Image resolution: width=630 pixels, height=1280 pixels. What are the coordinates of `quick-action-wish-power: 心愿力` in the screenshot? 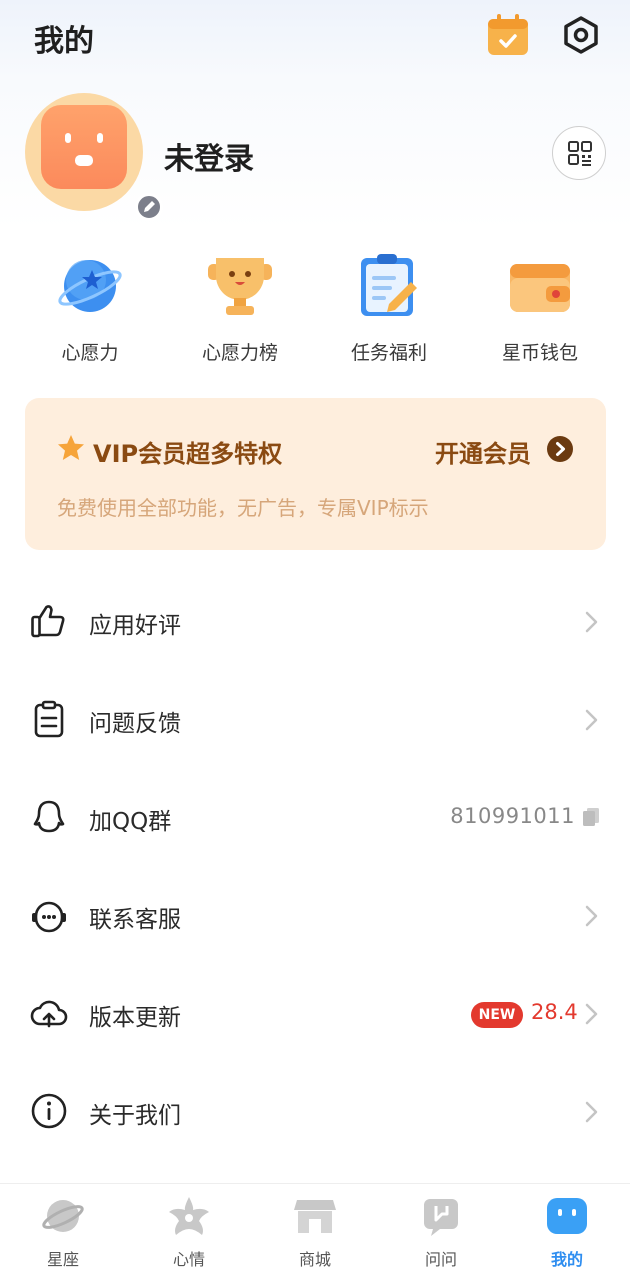 It's located at (90, 308).